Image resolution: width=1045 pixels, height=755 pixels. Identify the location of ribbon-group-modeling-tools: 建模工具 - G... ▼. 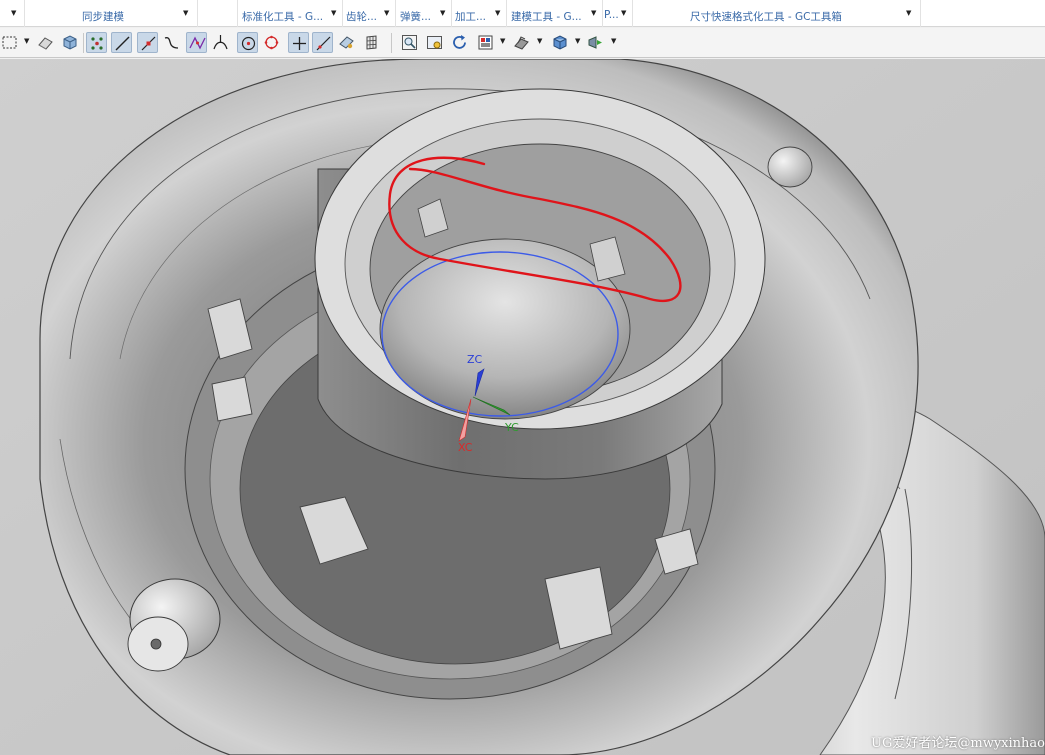
(555, 13).